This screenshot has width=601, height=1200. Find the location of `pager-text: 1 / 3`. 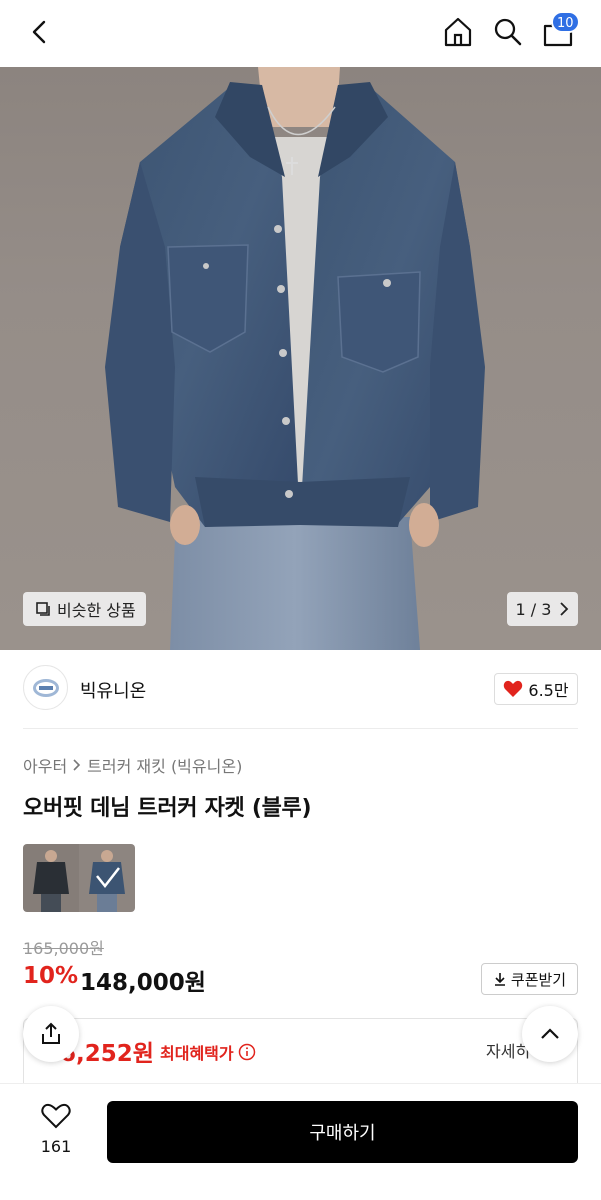

pager-text: 1 / 3 is located at coordinates (533, 609).